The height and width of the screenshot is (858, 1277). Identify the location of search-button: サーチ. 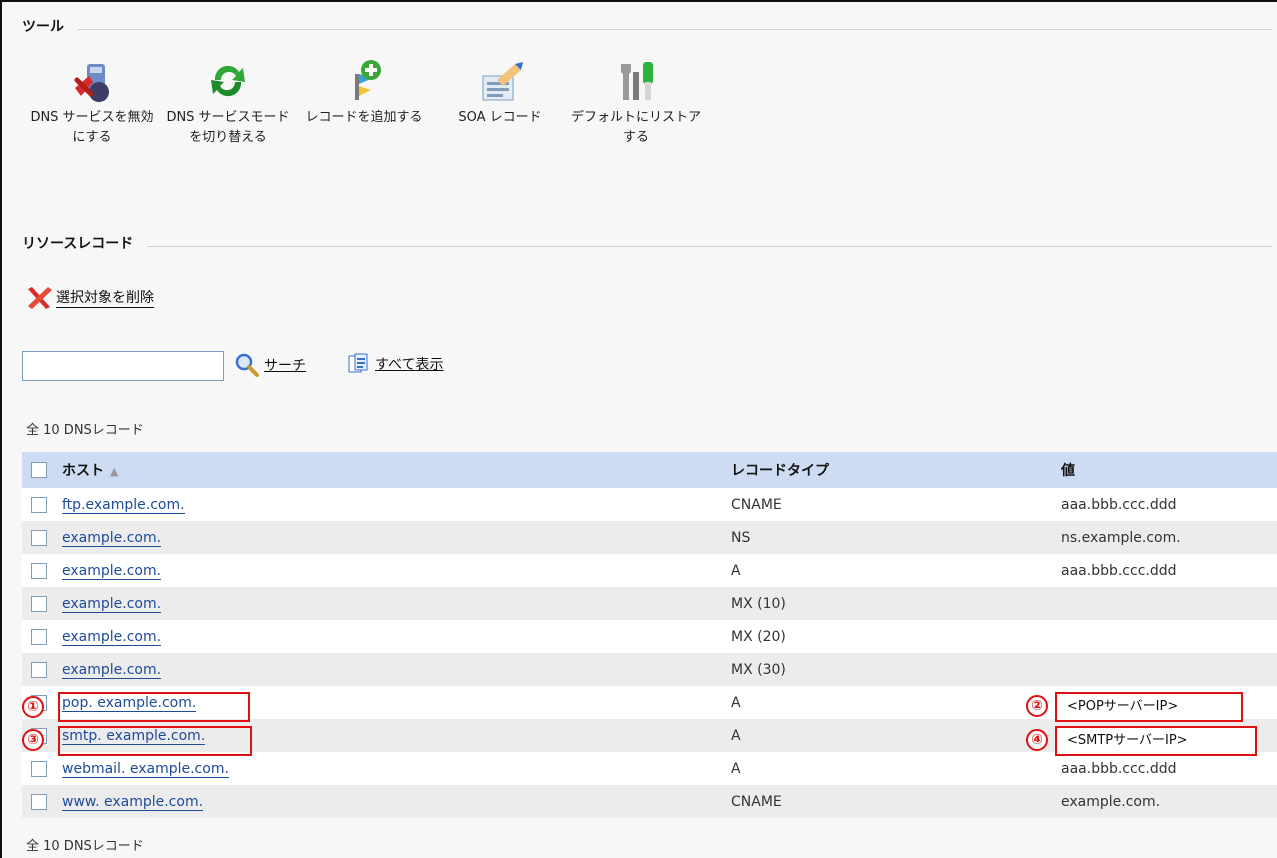
(270, 365).